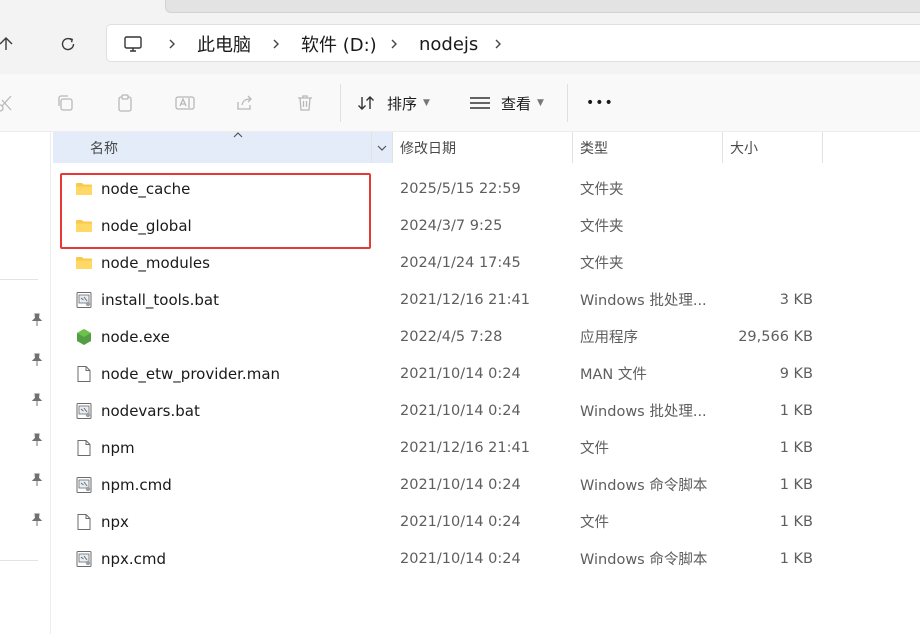 This screenshot has height=634, width=920. I want to click on address-bar: 此电脑 软件 (D:) nodejs, so click(513, 43).